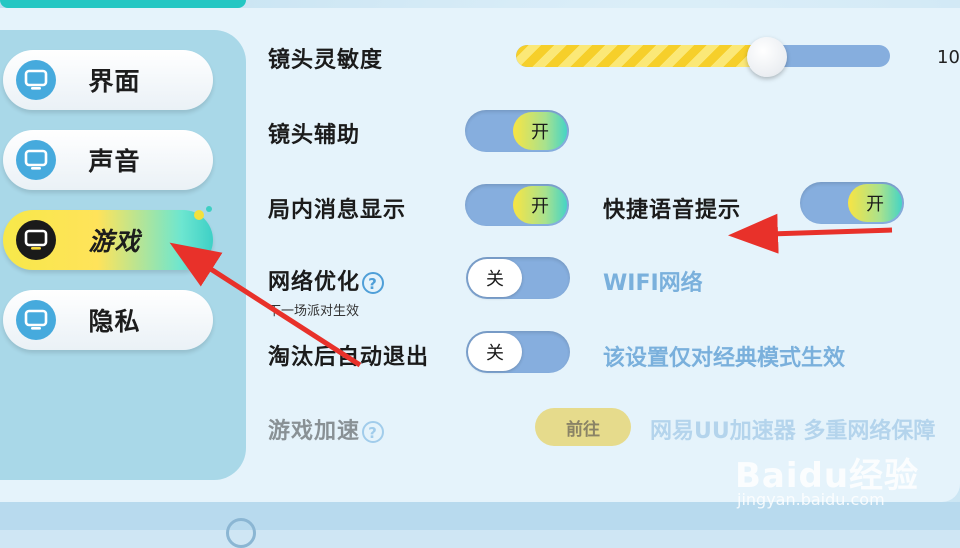  I want to click on in-game-messages-toggle: 开, so click(517, 205).